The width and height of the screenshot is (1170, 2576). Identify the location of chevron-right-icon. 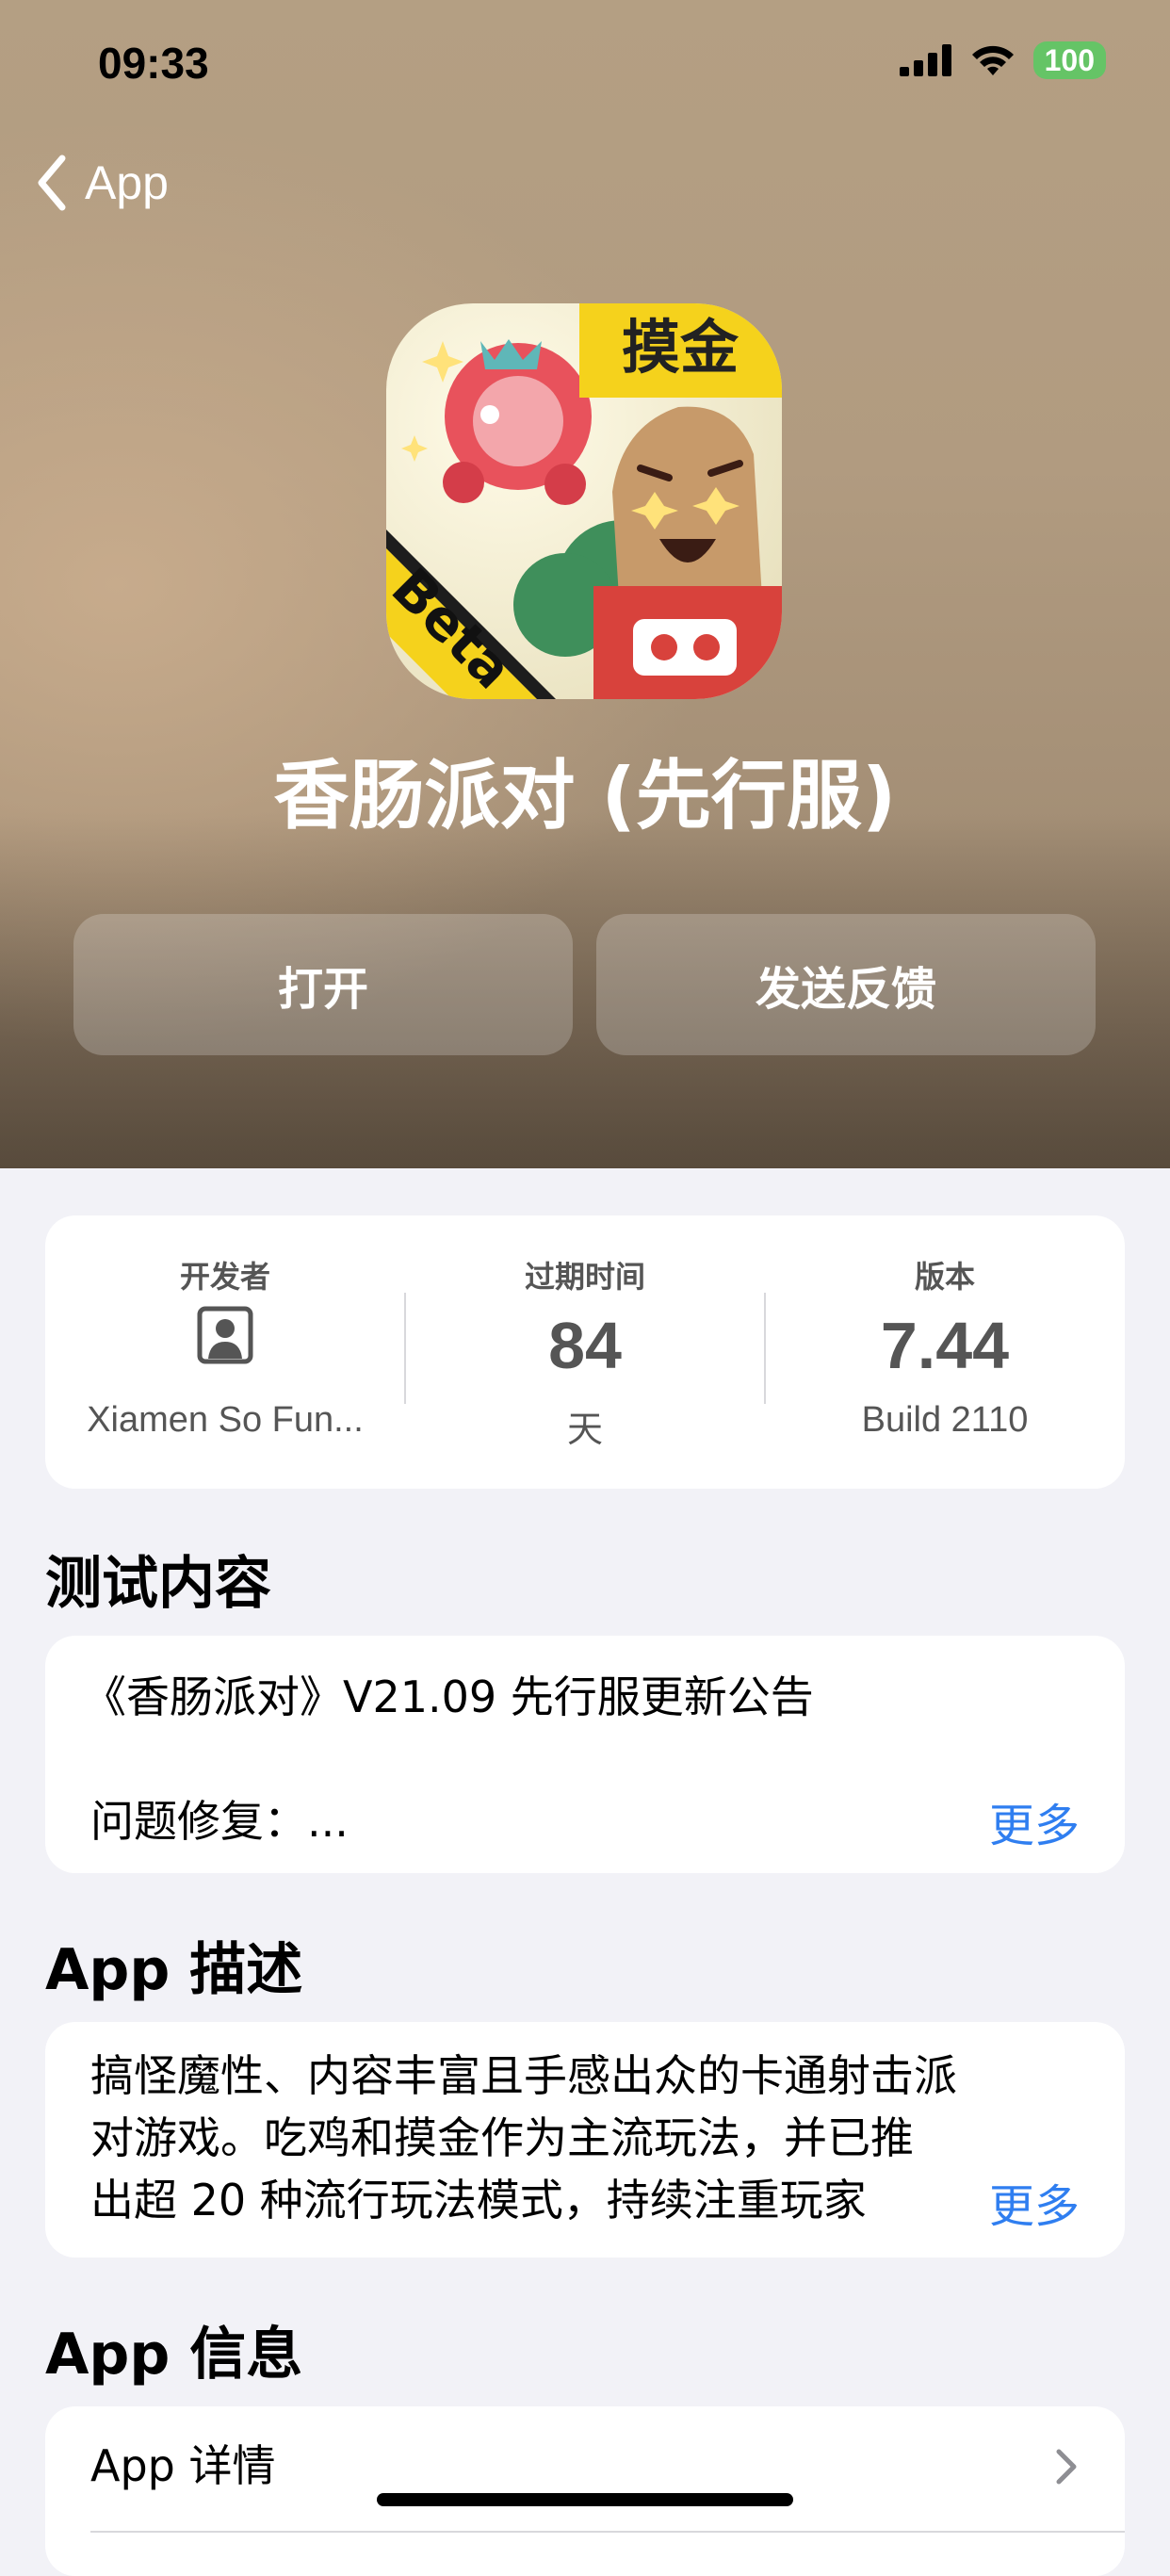
(1066, 2467).